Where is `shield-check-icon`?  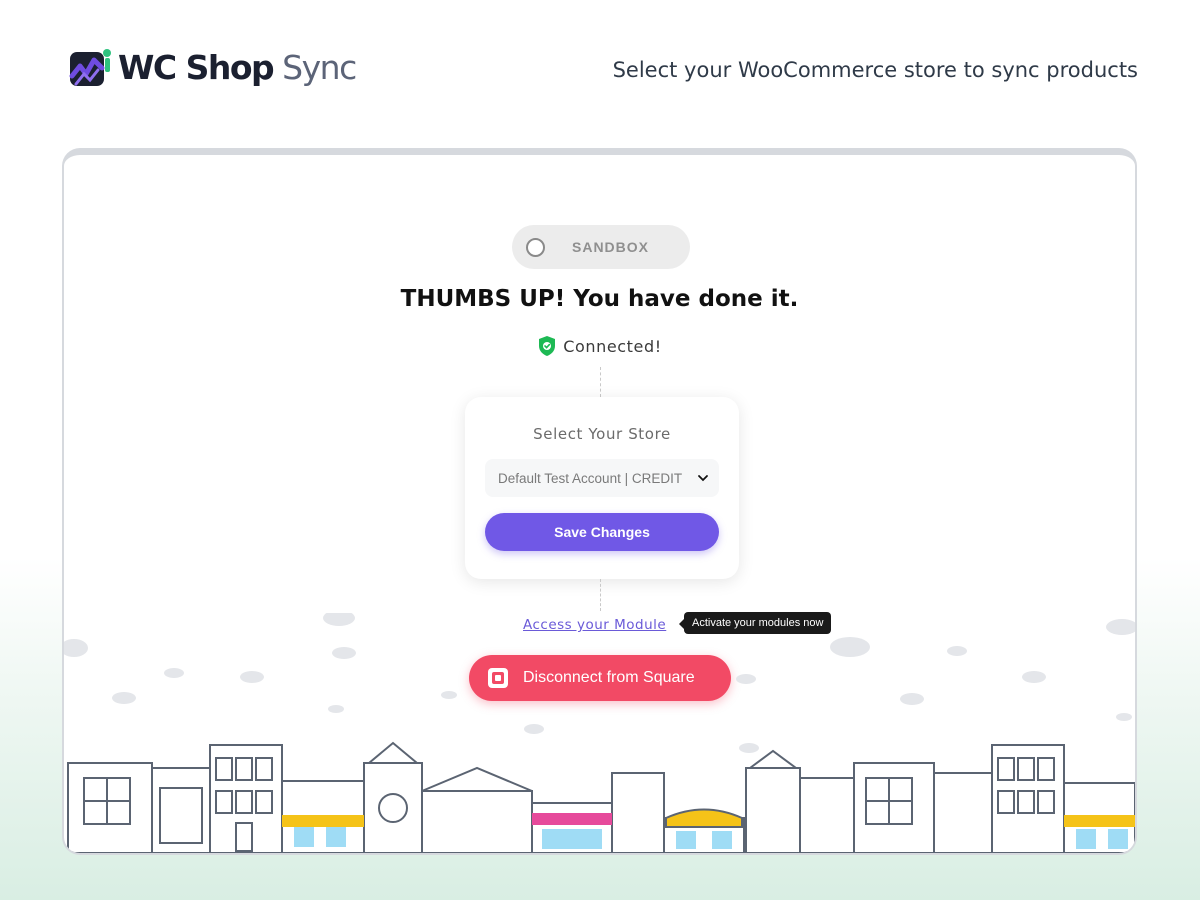
shield-check-icon is located at coordinates (547, 346).